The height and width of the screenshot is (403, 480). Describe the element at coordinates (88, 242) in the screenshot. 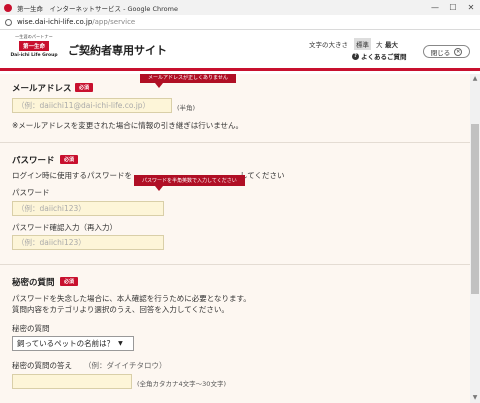

I see `password-confirm-input: （例：daiichi123）` at that location.